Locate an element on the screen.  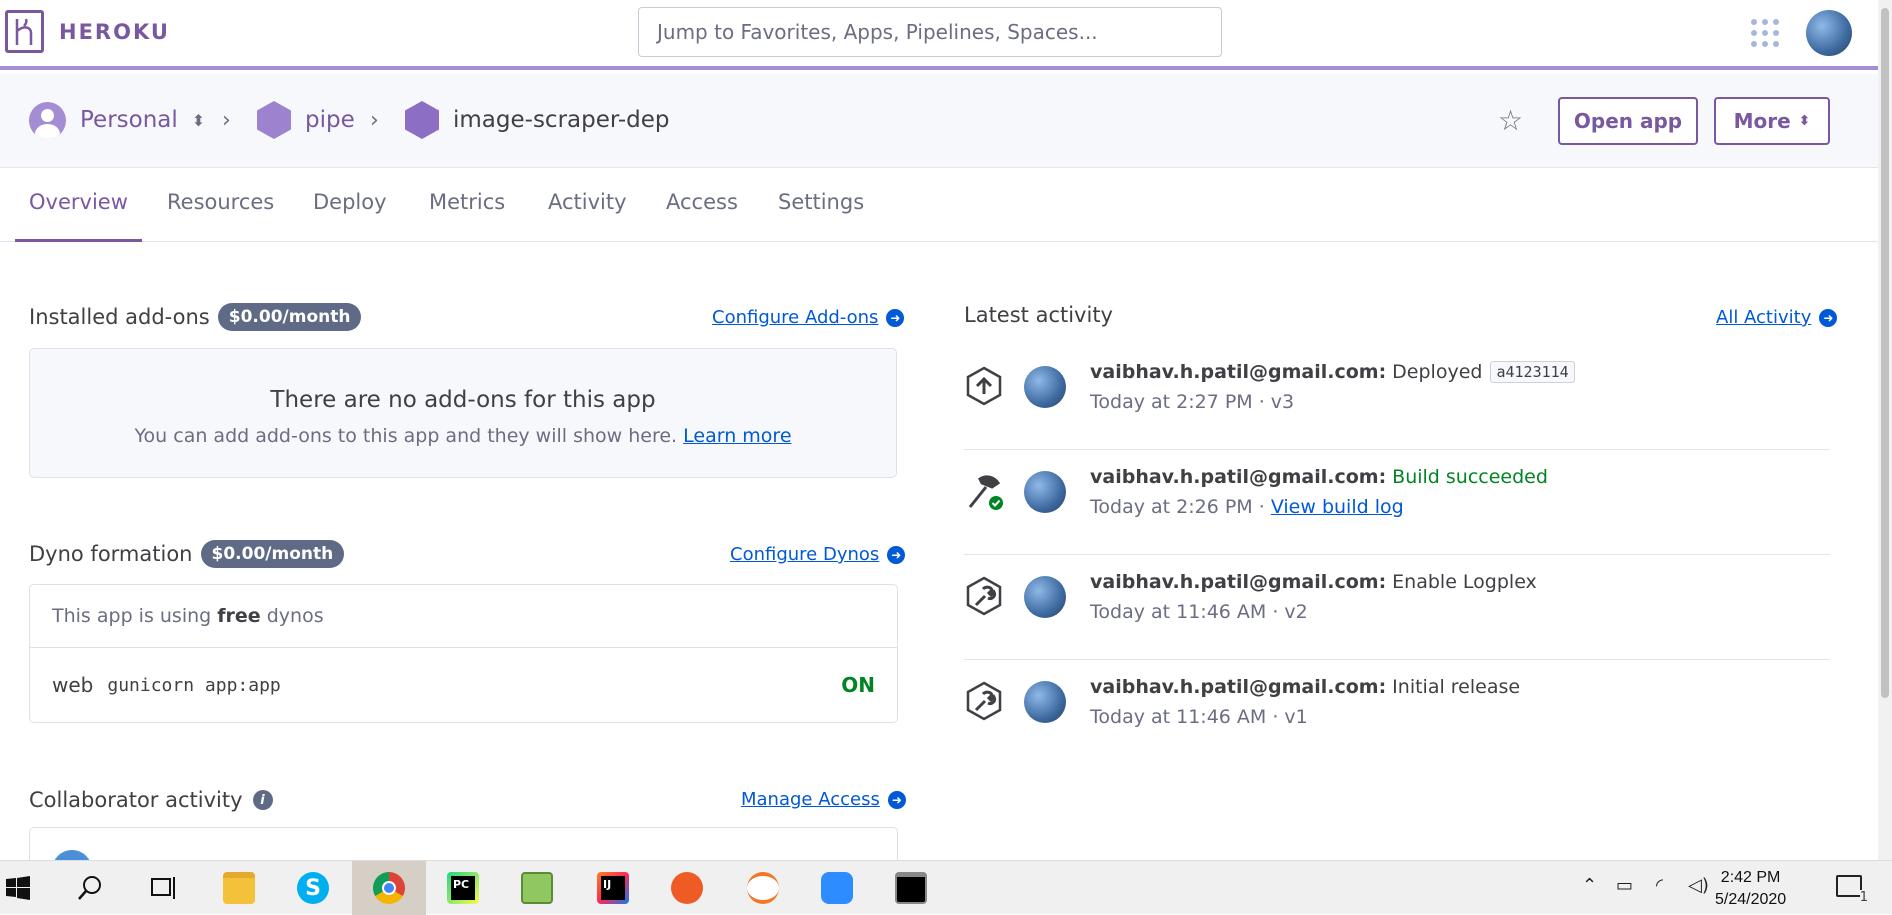
configure-dynos-label: Configure Dynos is located at coordinates (804, 554).